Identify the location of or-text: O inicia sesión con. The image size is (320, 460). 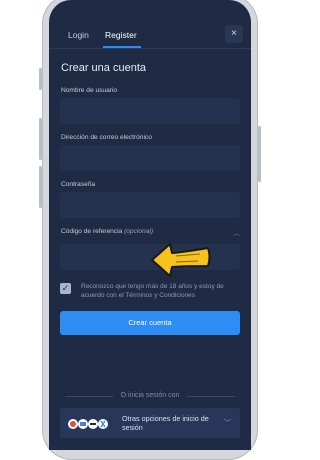
(150, 395).